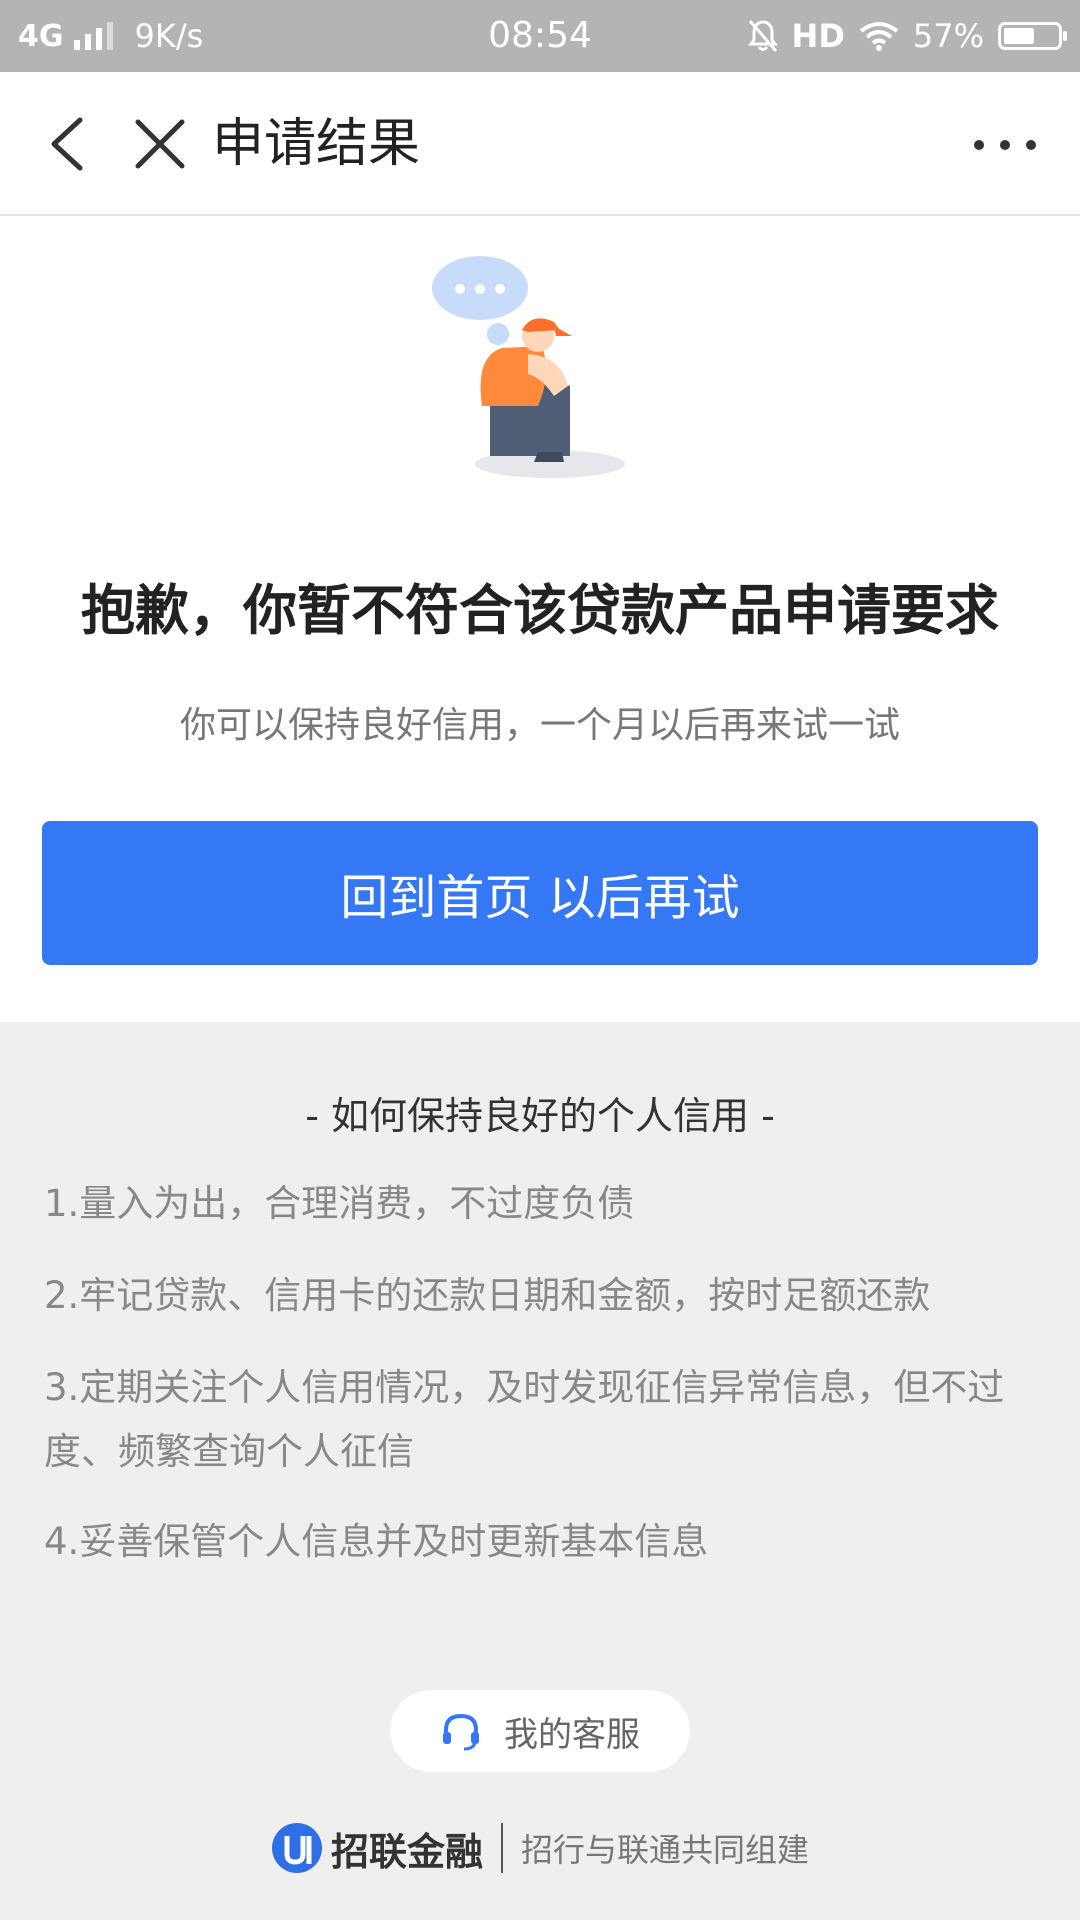 This screenshot has height=1920, width=1080. Describe the element at coordinates (528, 367) in the screenshot. I see `sad-person-illustration` at that location.